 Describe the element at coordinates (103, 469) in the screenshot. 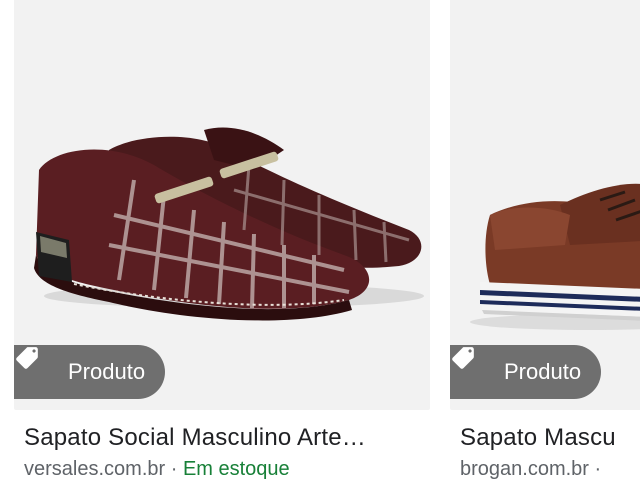

I see `source-domain: versales.com.br ·` at that location.